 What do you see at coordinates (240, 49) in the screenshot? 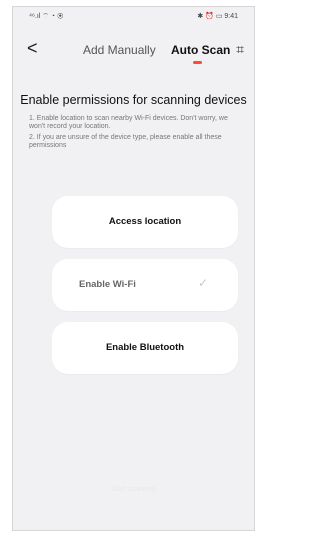
I see `scan-icon: ⌗` at bounding box center [240, 49].